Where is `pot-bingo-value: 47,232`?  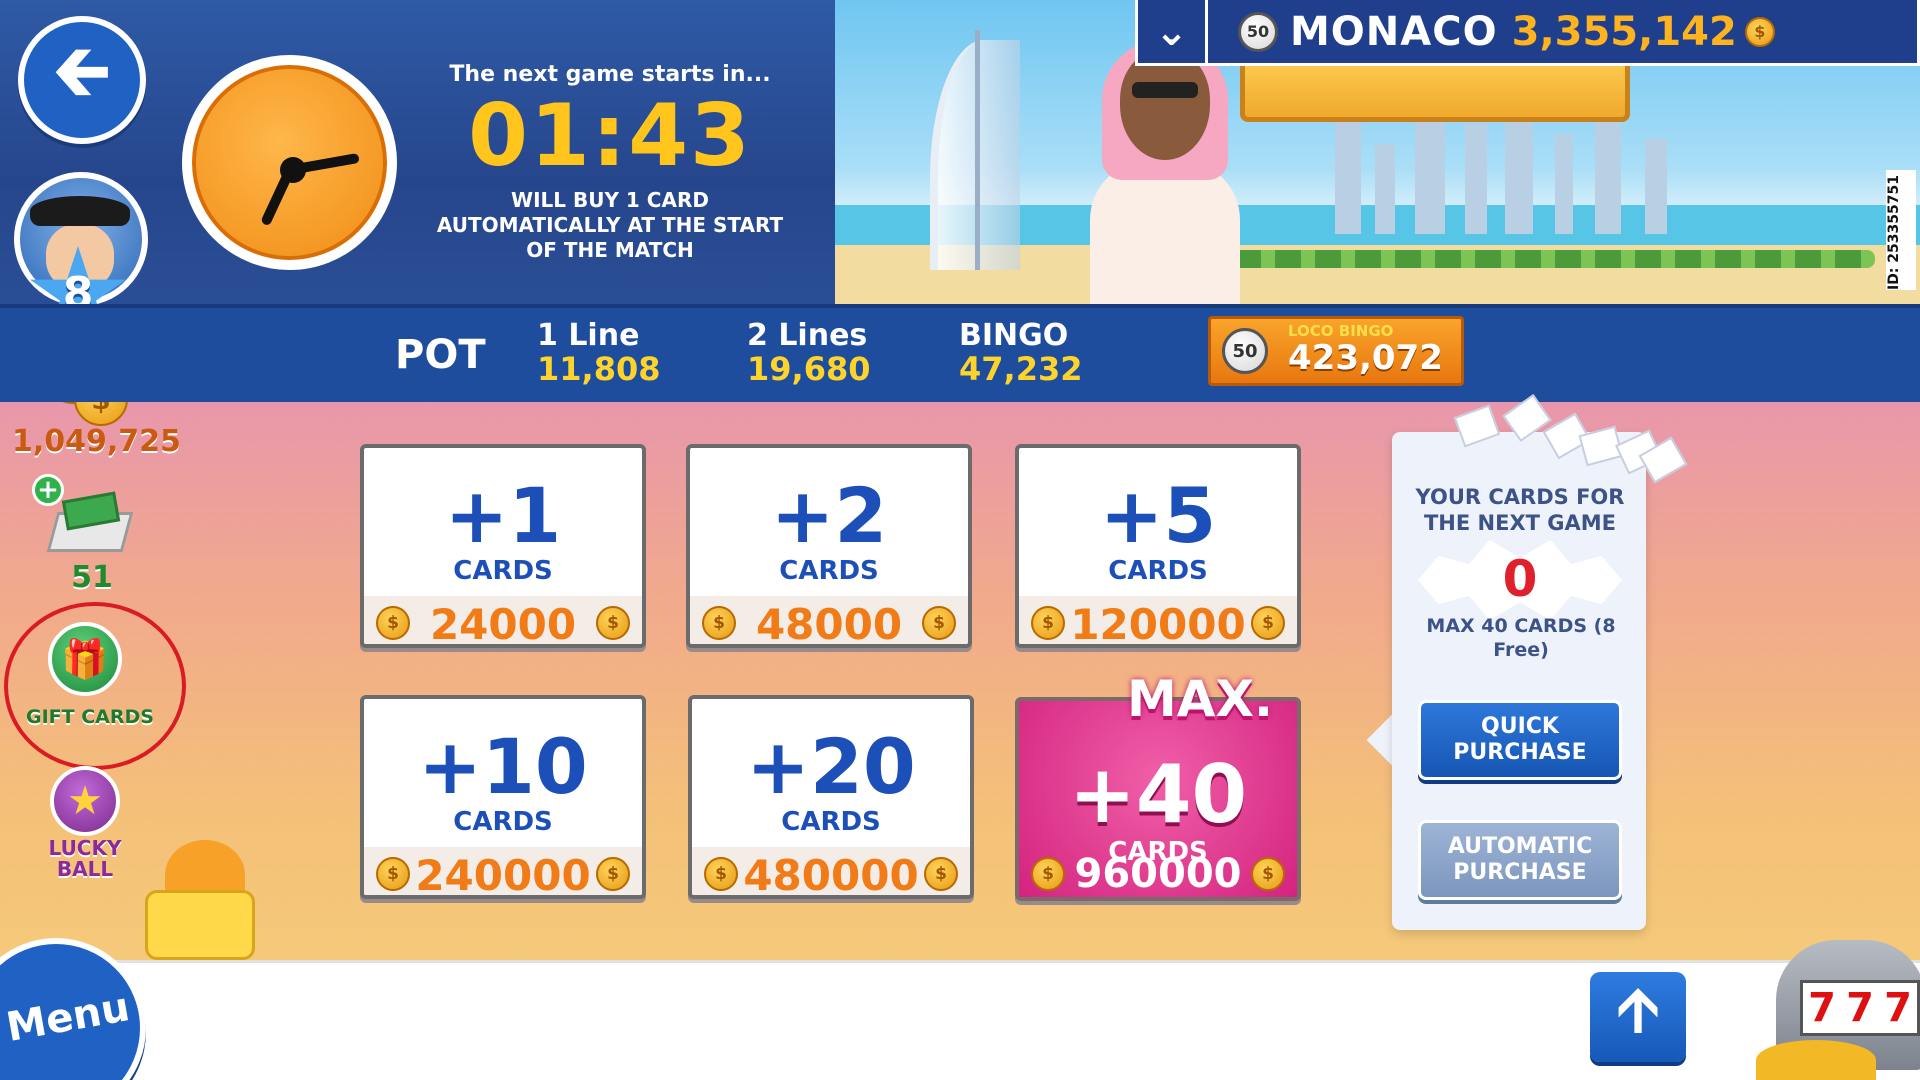 pot-bingo-value: 47,232 is located at coordinates (1021, 369).